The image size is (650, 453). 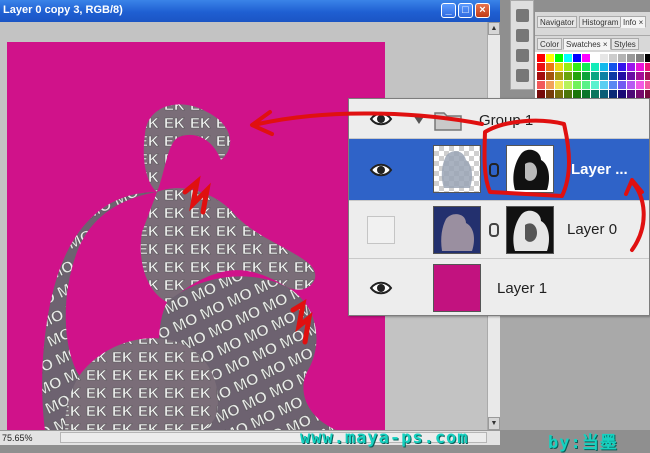 What do you see at coordinates (448, 10) in the screenshot?
I see `minimize-button: _` at bounding box center [448, 10].